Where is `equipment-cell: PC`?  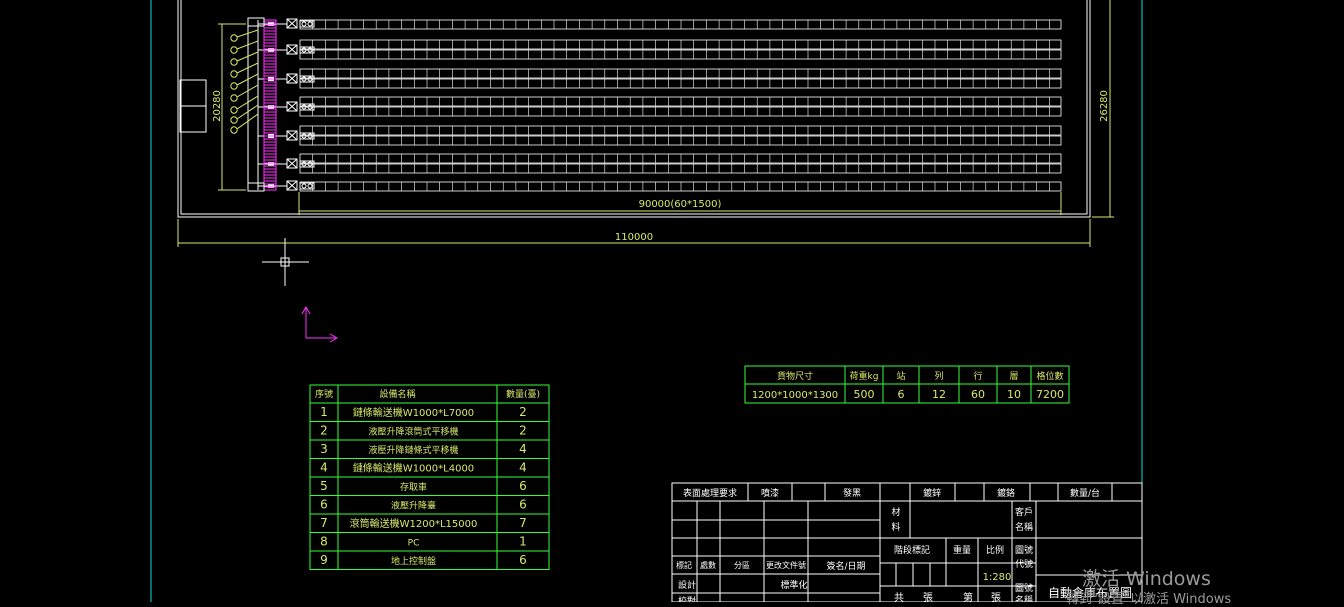 equipment-cell: PC is located at coordinates (414, 544).